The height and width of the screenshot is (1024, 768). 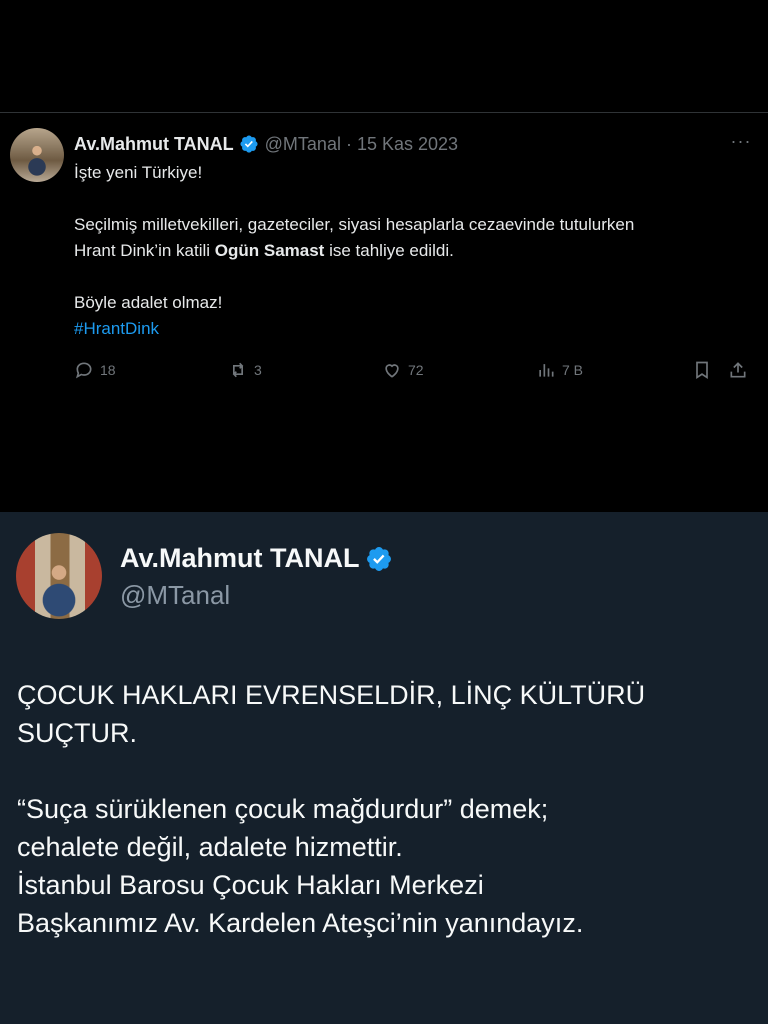 What do you see at coordinates (283, 809) in the screenshot?
I see `card-line: “Suça sürüklenen çocuk mağdurdur” demek;` at bounding box center [283, 809].